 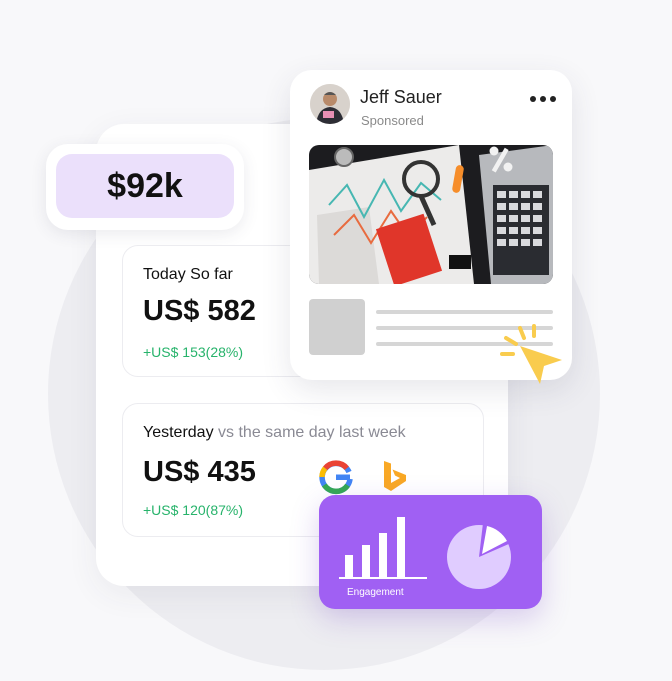 What do you see at coordinates (337, 327) in the screenshot?
I see `post-thumbnail` at bounding box center [337, 327].